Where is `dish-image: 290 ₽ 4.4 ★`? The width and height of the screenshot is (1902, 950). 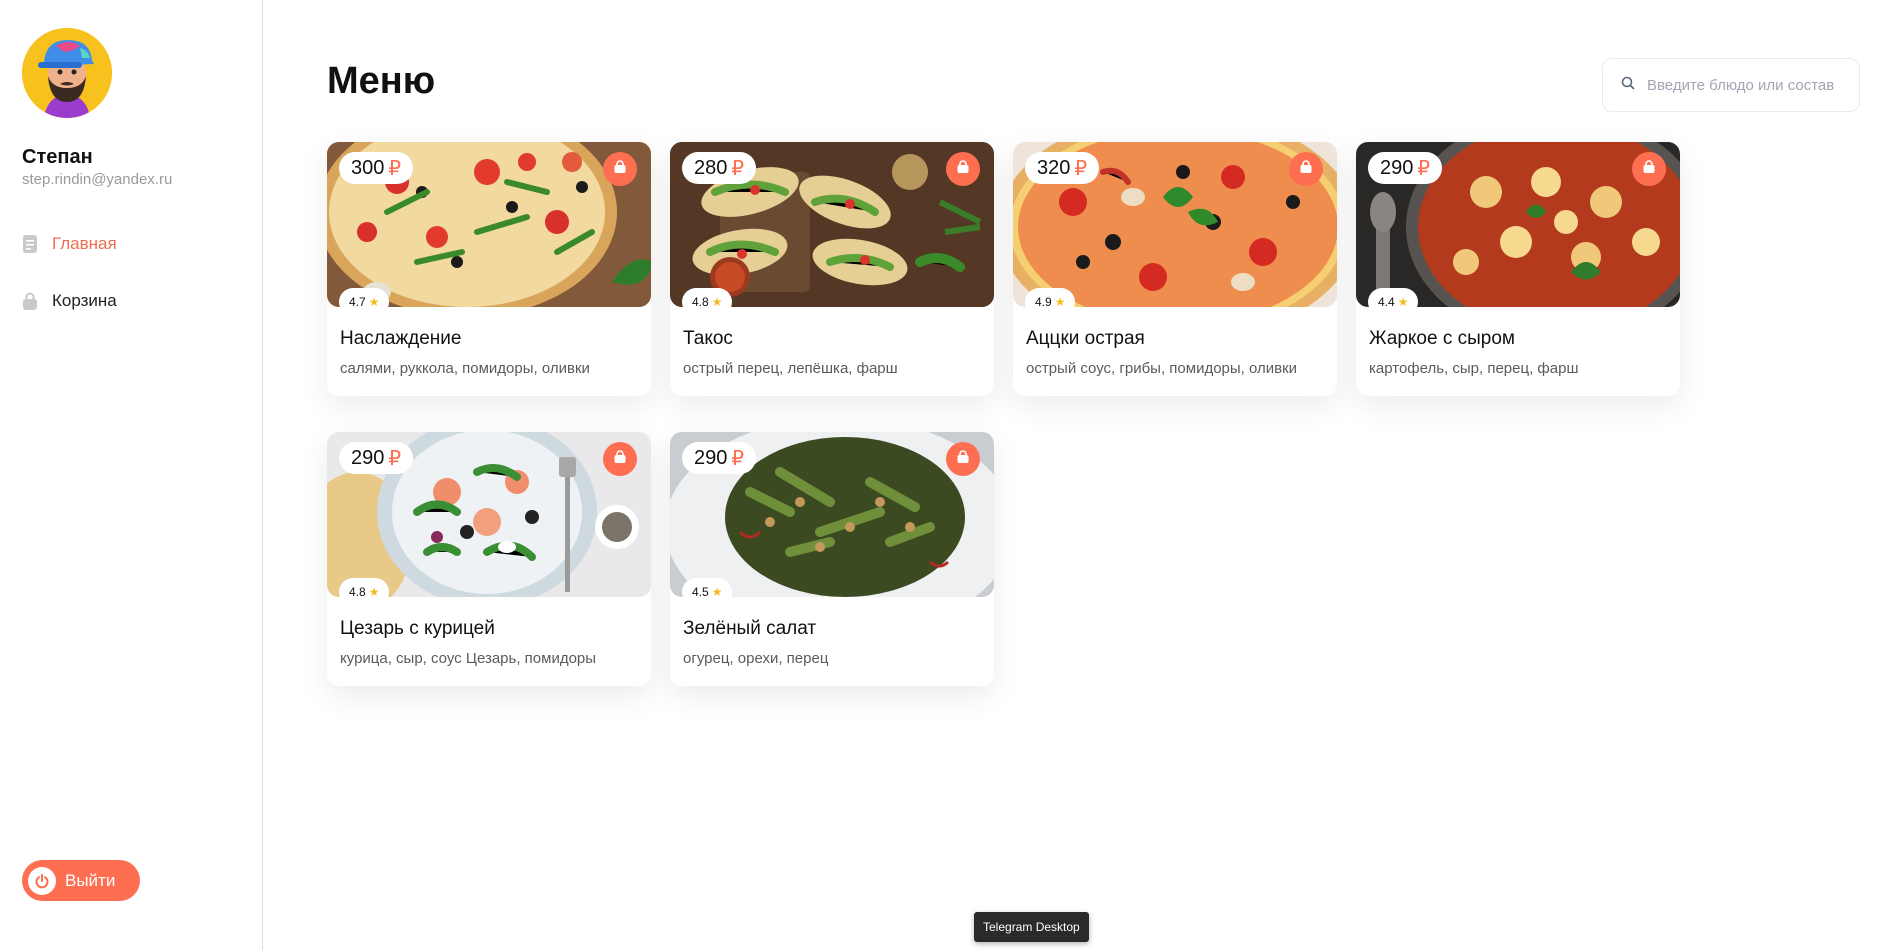
dish-image: 290 ₽ 4.4 ★ is located at coordinates (1518, 224).